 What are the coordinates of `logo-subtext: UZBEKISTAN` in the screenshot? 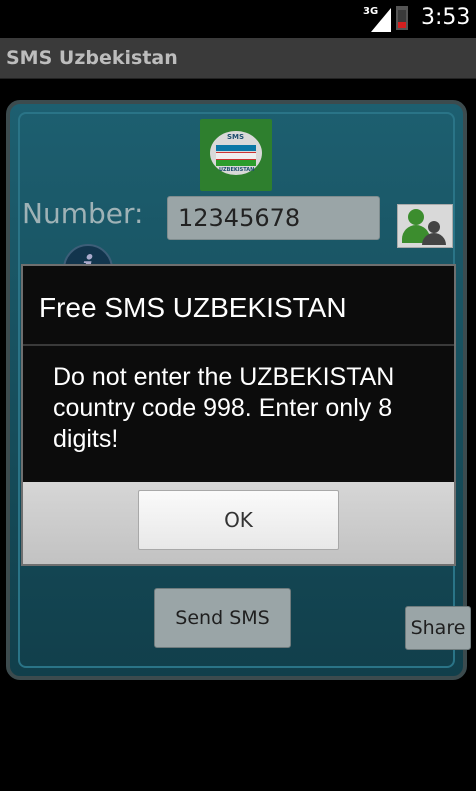 It's located at (237, 170).